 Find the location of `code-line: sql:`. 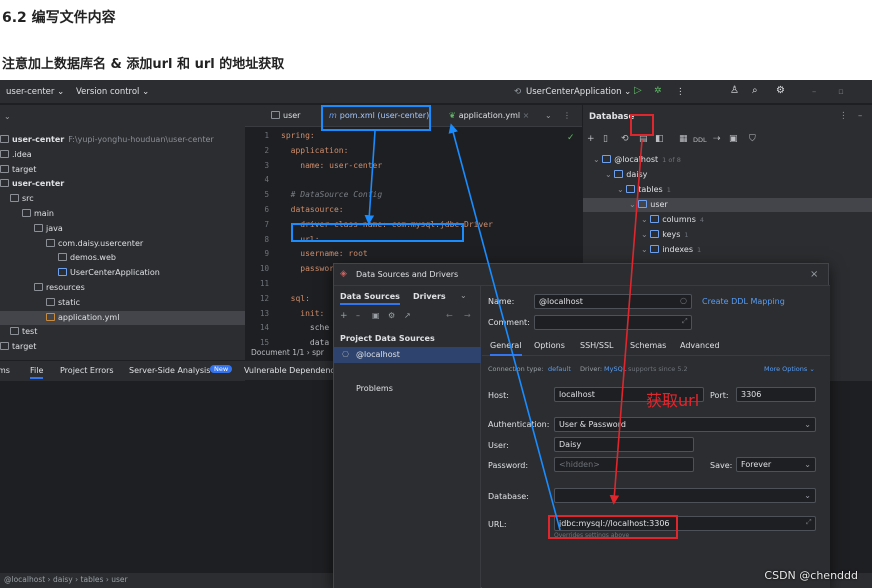

code-line: sql: is located at coordinates (295, 298).